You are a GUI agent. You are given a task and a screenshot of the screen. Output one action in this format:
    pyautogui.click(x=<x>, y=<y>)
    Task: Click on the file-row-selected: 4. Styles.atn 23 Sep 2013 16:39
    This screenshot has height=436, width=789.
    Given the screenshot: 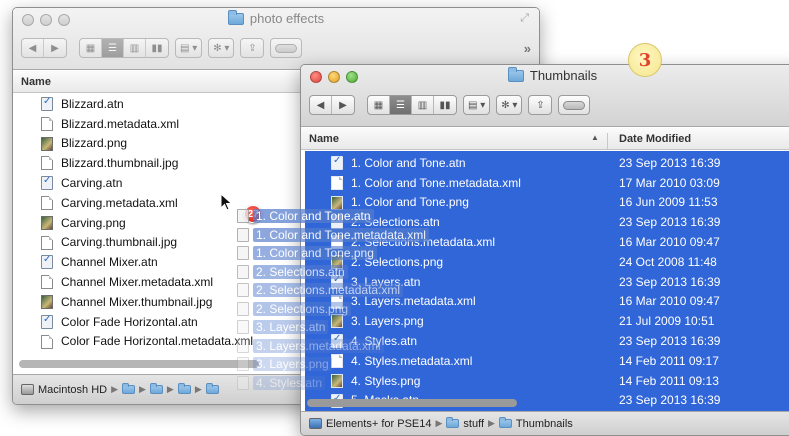 What is the action you would take?
    pyautogui.click(x=545, y=341)
    